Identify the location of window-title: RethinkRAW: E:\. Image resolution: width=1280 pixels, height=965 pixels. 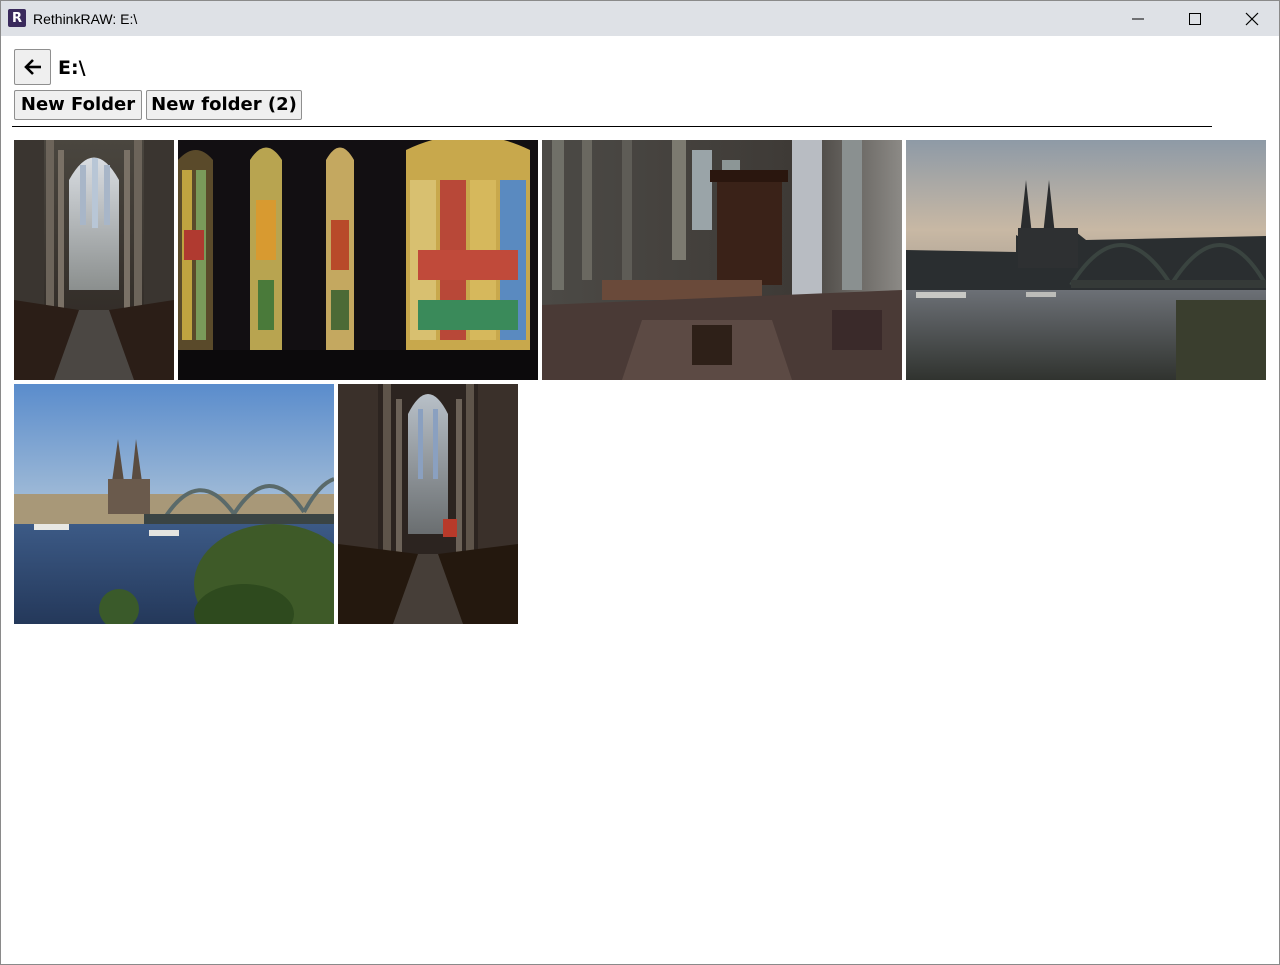
(85, 19).